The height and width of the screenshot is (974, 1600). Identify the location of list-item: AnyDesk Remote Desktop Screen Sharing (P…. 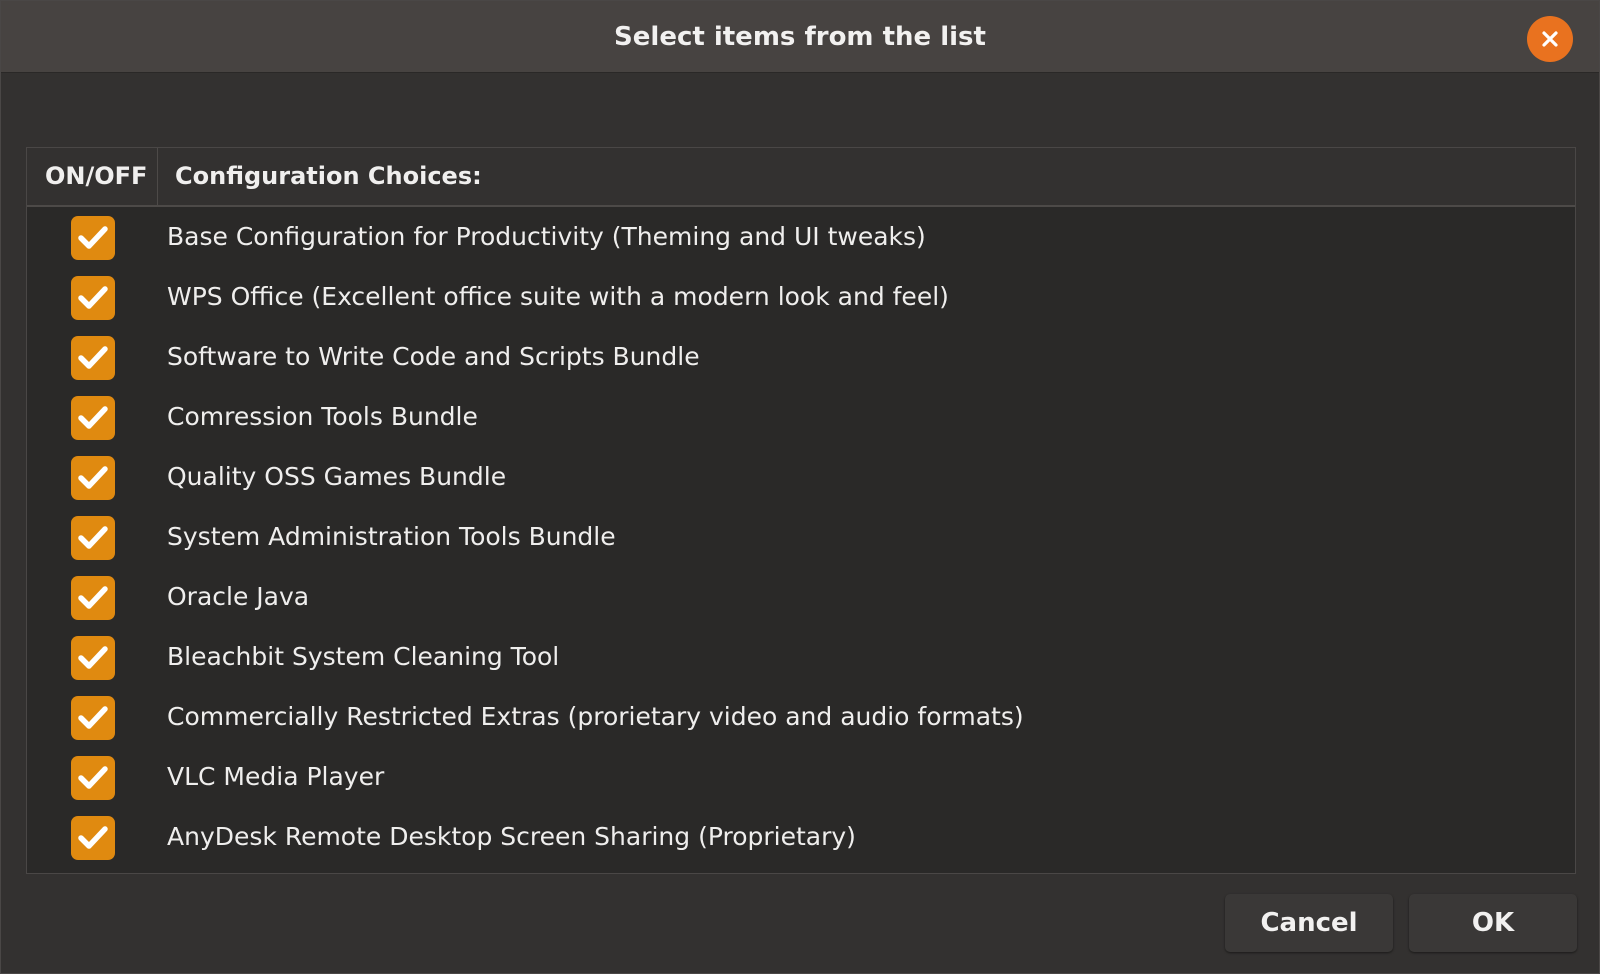
(801, 837).